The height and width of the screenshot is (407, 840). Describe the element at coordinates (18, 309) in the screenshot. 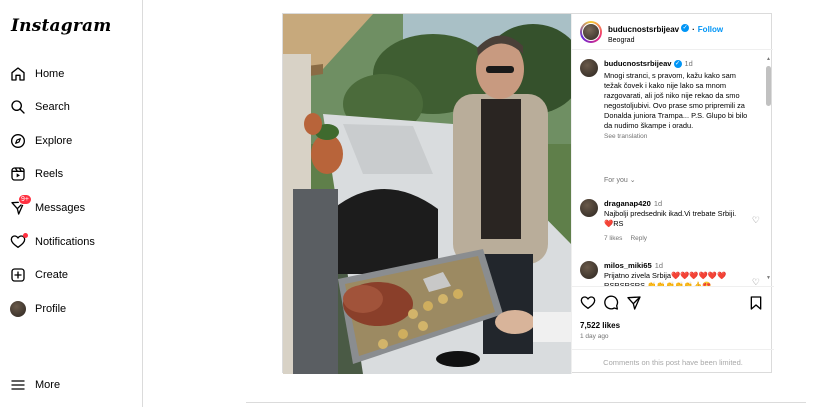

I see `profile-avatar` at that location.